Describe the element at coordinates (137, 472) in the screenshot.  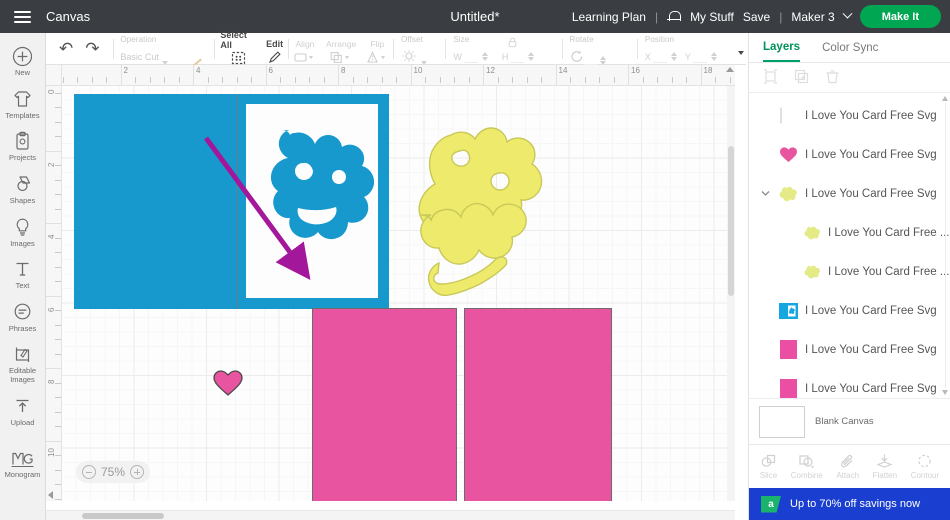
I see `zoom-in-button` at that location.